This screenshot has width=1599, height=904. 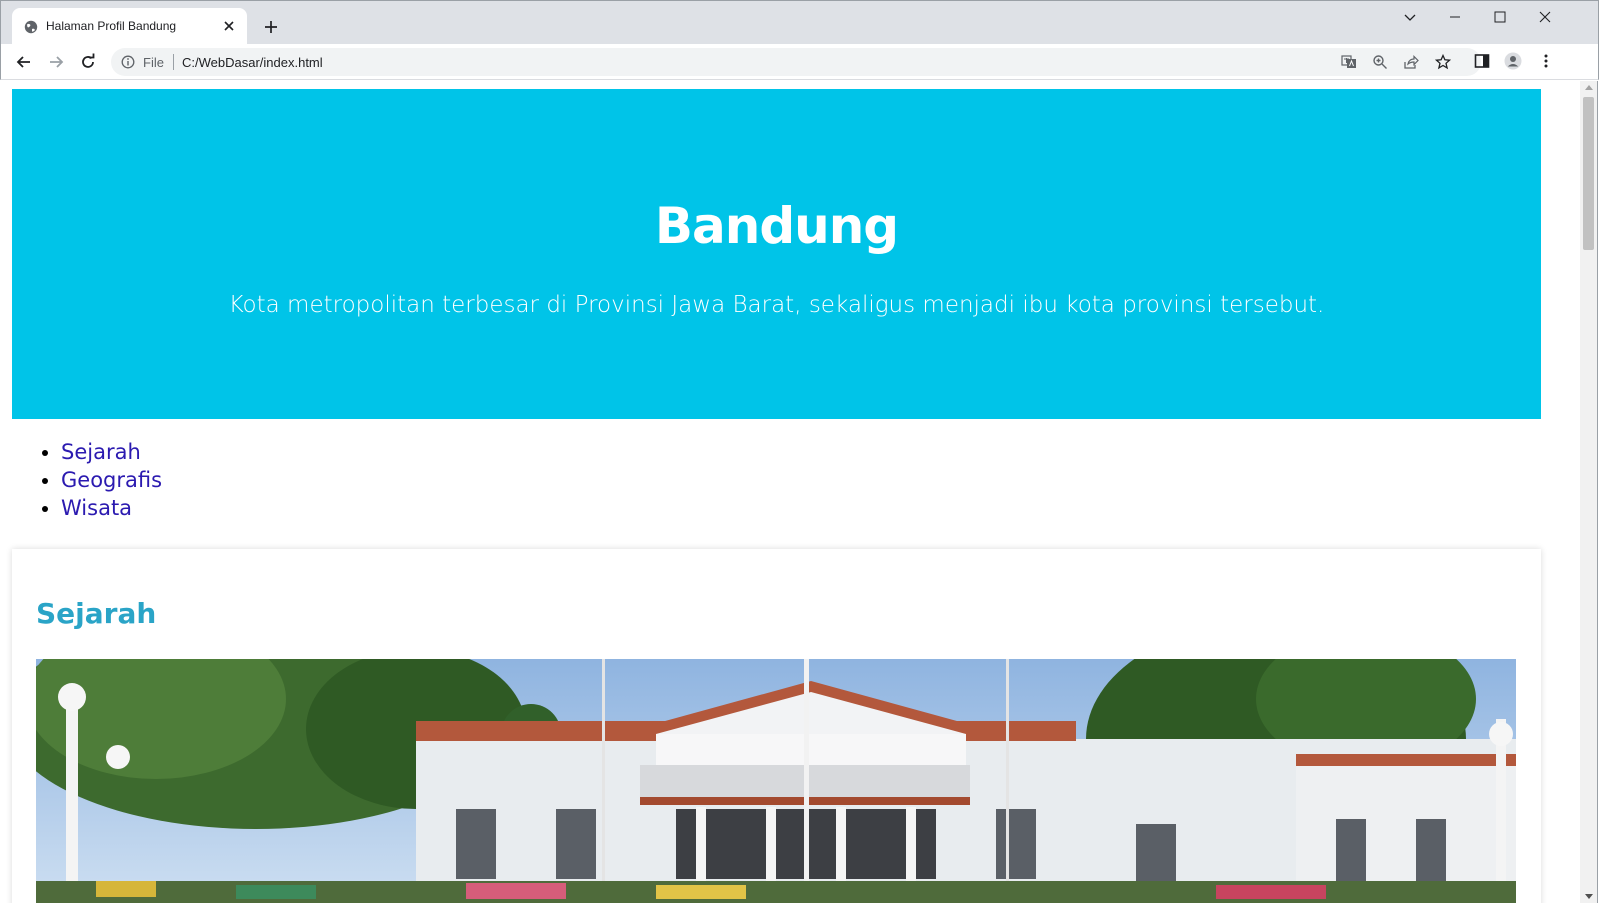 I want to click on hero-title: Bandung, so click(x=776, y=226).